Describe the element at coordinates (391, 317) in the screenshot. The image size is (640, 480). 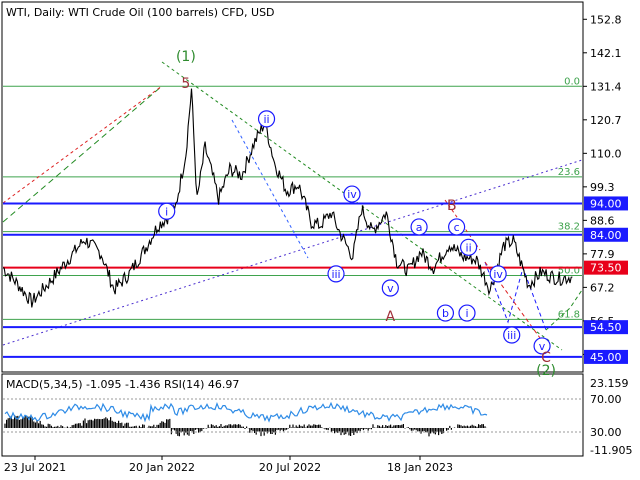
I see `wave-label: A` at that location.